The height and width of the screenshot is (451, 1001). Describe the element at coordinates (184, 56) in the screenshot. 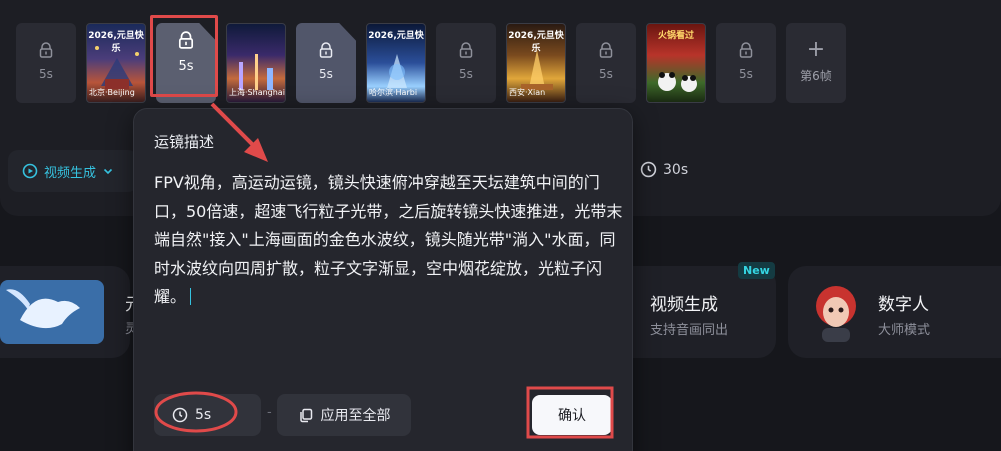

I see `annotation-highlight-selected-frame` at that location.